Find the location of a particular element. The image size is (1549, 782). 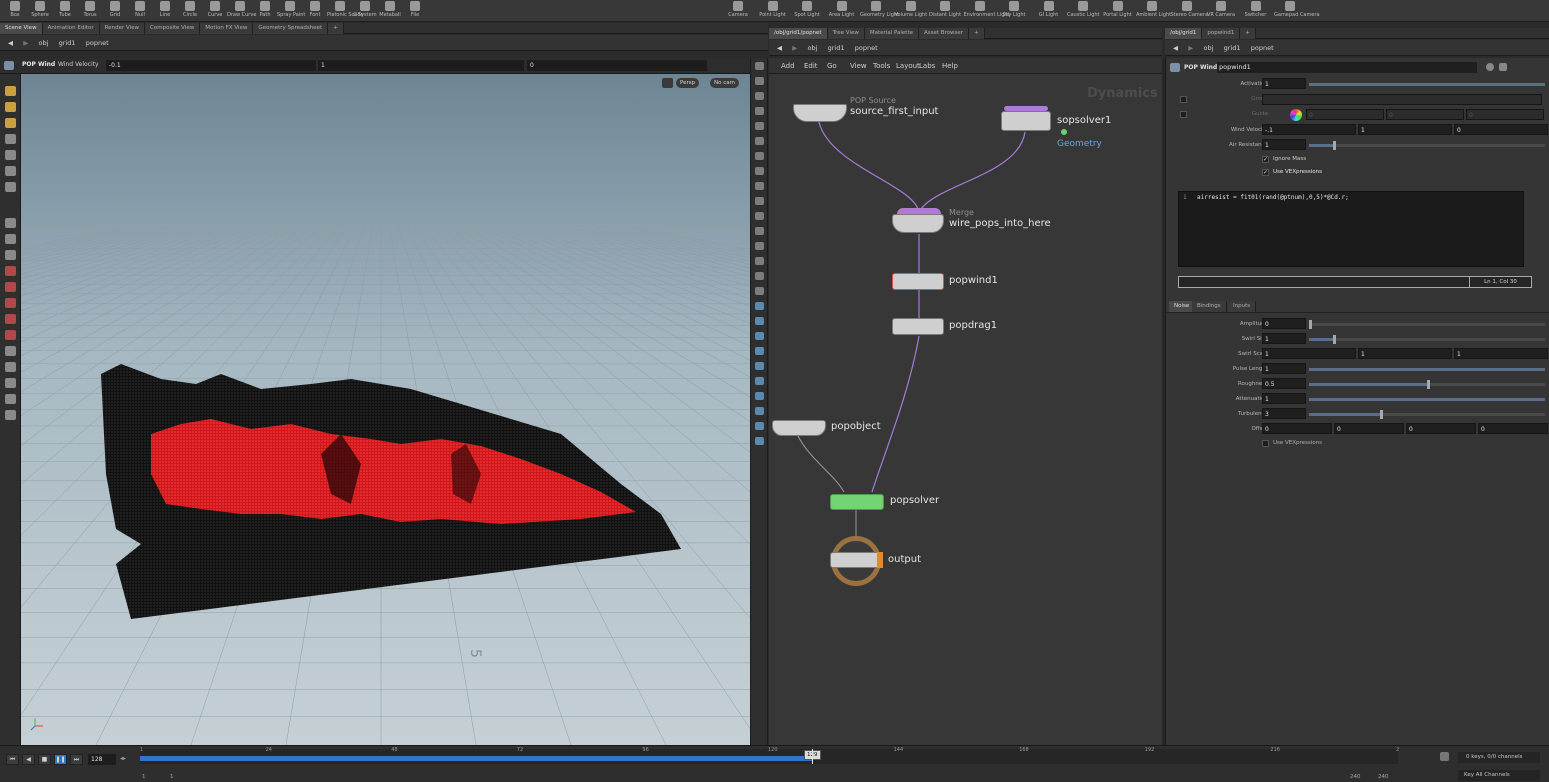

shelf-tool-curve: Curve is located at coordinates (215, 11).